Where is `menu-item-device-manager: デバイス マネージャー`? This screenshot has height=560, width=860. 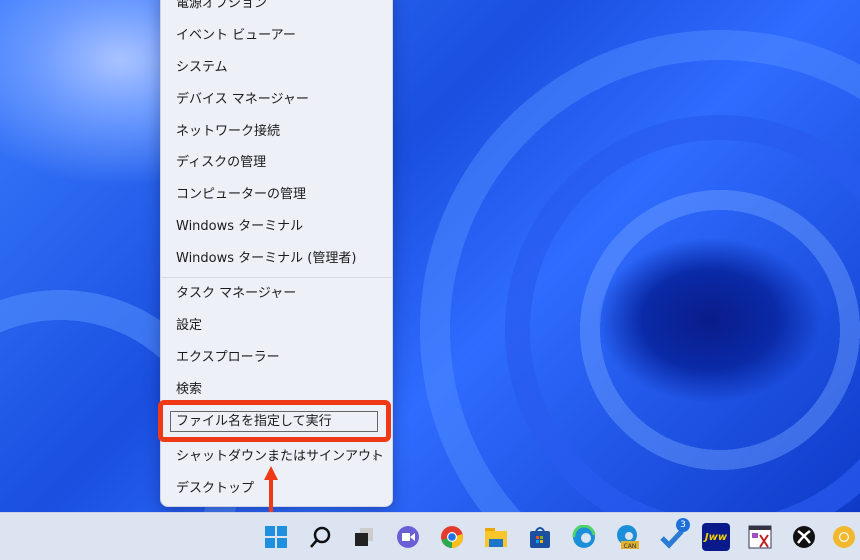
menu-item-device-manager: デバイス マネージャー is located at coordinates (276, 100).